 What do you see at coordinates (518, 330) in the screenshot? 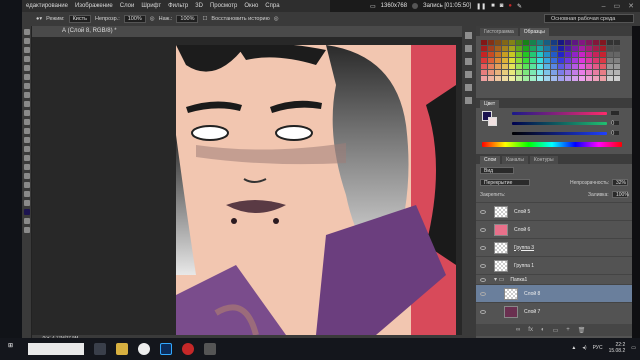
I see `link-icon: ∞` at bounding box center [518, 330].